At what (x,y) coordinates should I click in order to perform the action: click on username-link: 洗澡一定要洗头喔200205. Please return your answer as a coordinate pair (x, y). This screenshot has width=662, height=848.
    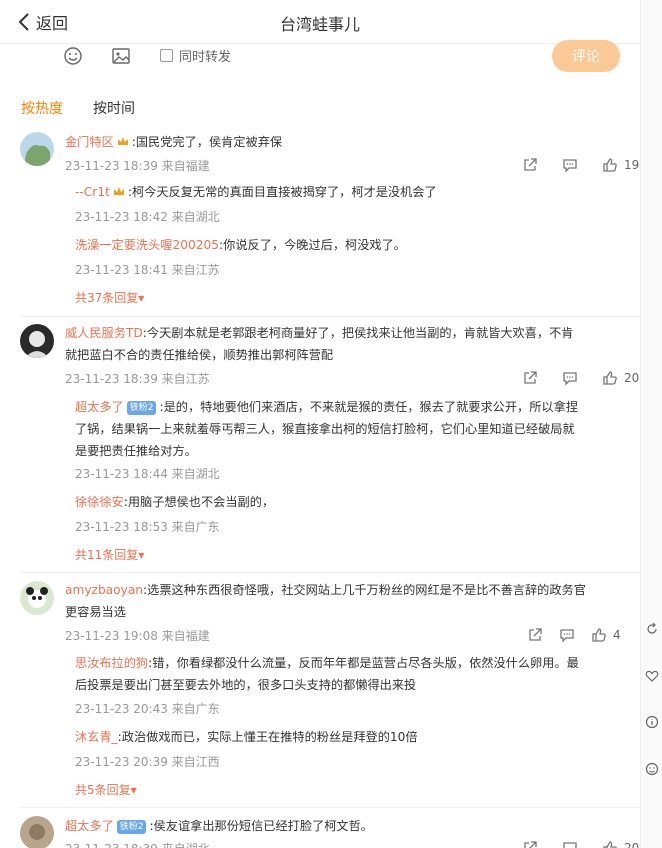
    Looking at the image, I should click on (147, 245).